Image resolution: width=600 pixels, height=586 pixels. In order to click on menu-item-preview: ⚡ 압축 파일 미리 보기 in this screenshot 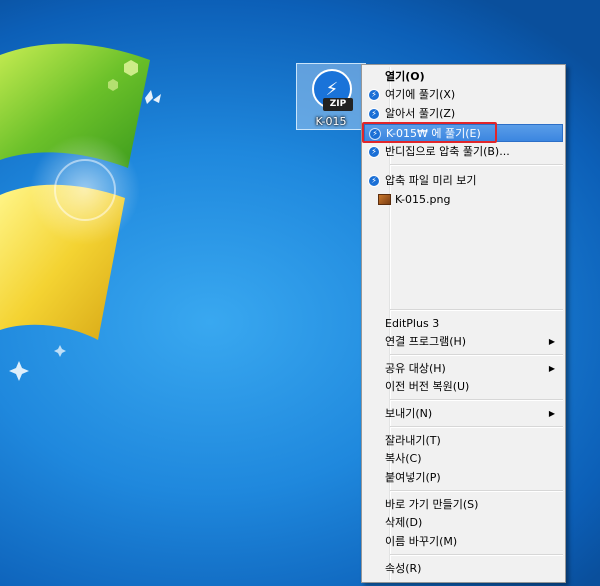, I will do `click(463, 181)`.